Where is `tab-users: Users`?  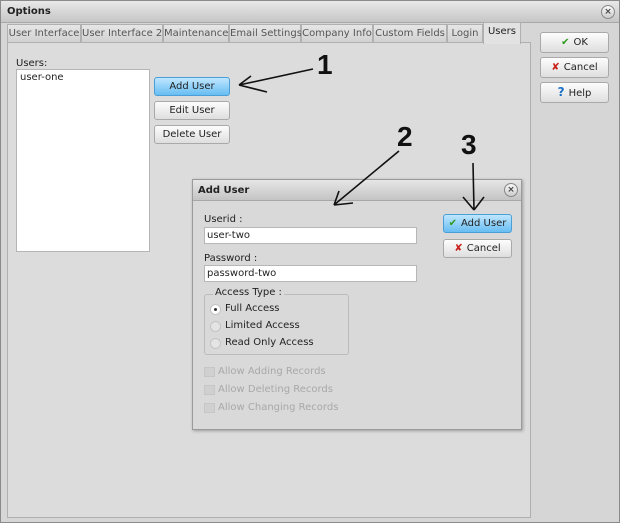
tab-users: Users is located at coordinates (502, 33).